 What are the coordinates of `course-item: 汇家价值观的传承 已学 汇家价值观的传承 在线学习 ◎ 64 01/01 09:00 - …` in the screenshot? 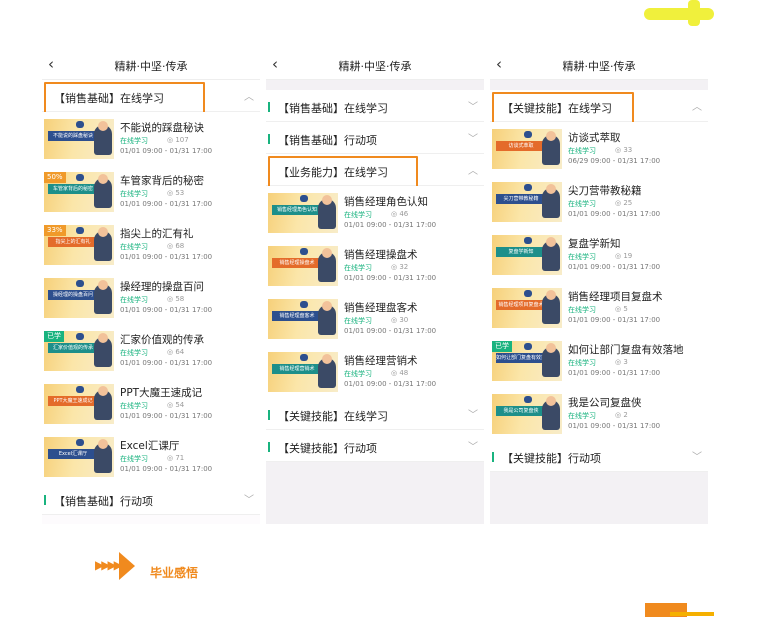 It's located at (151, 350).